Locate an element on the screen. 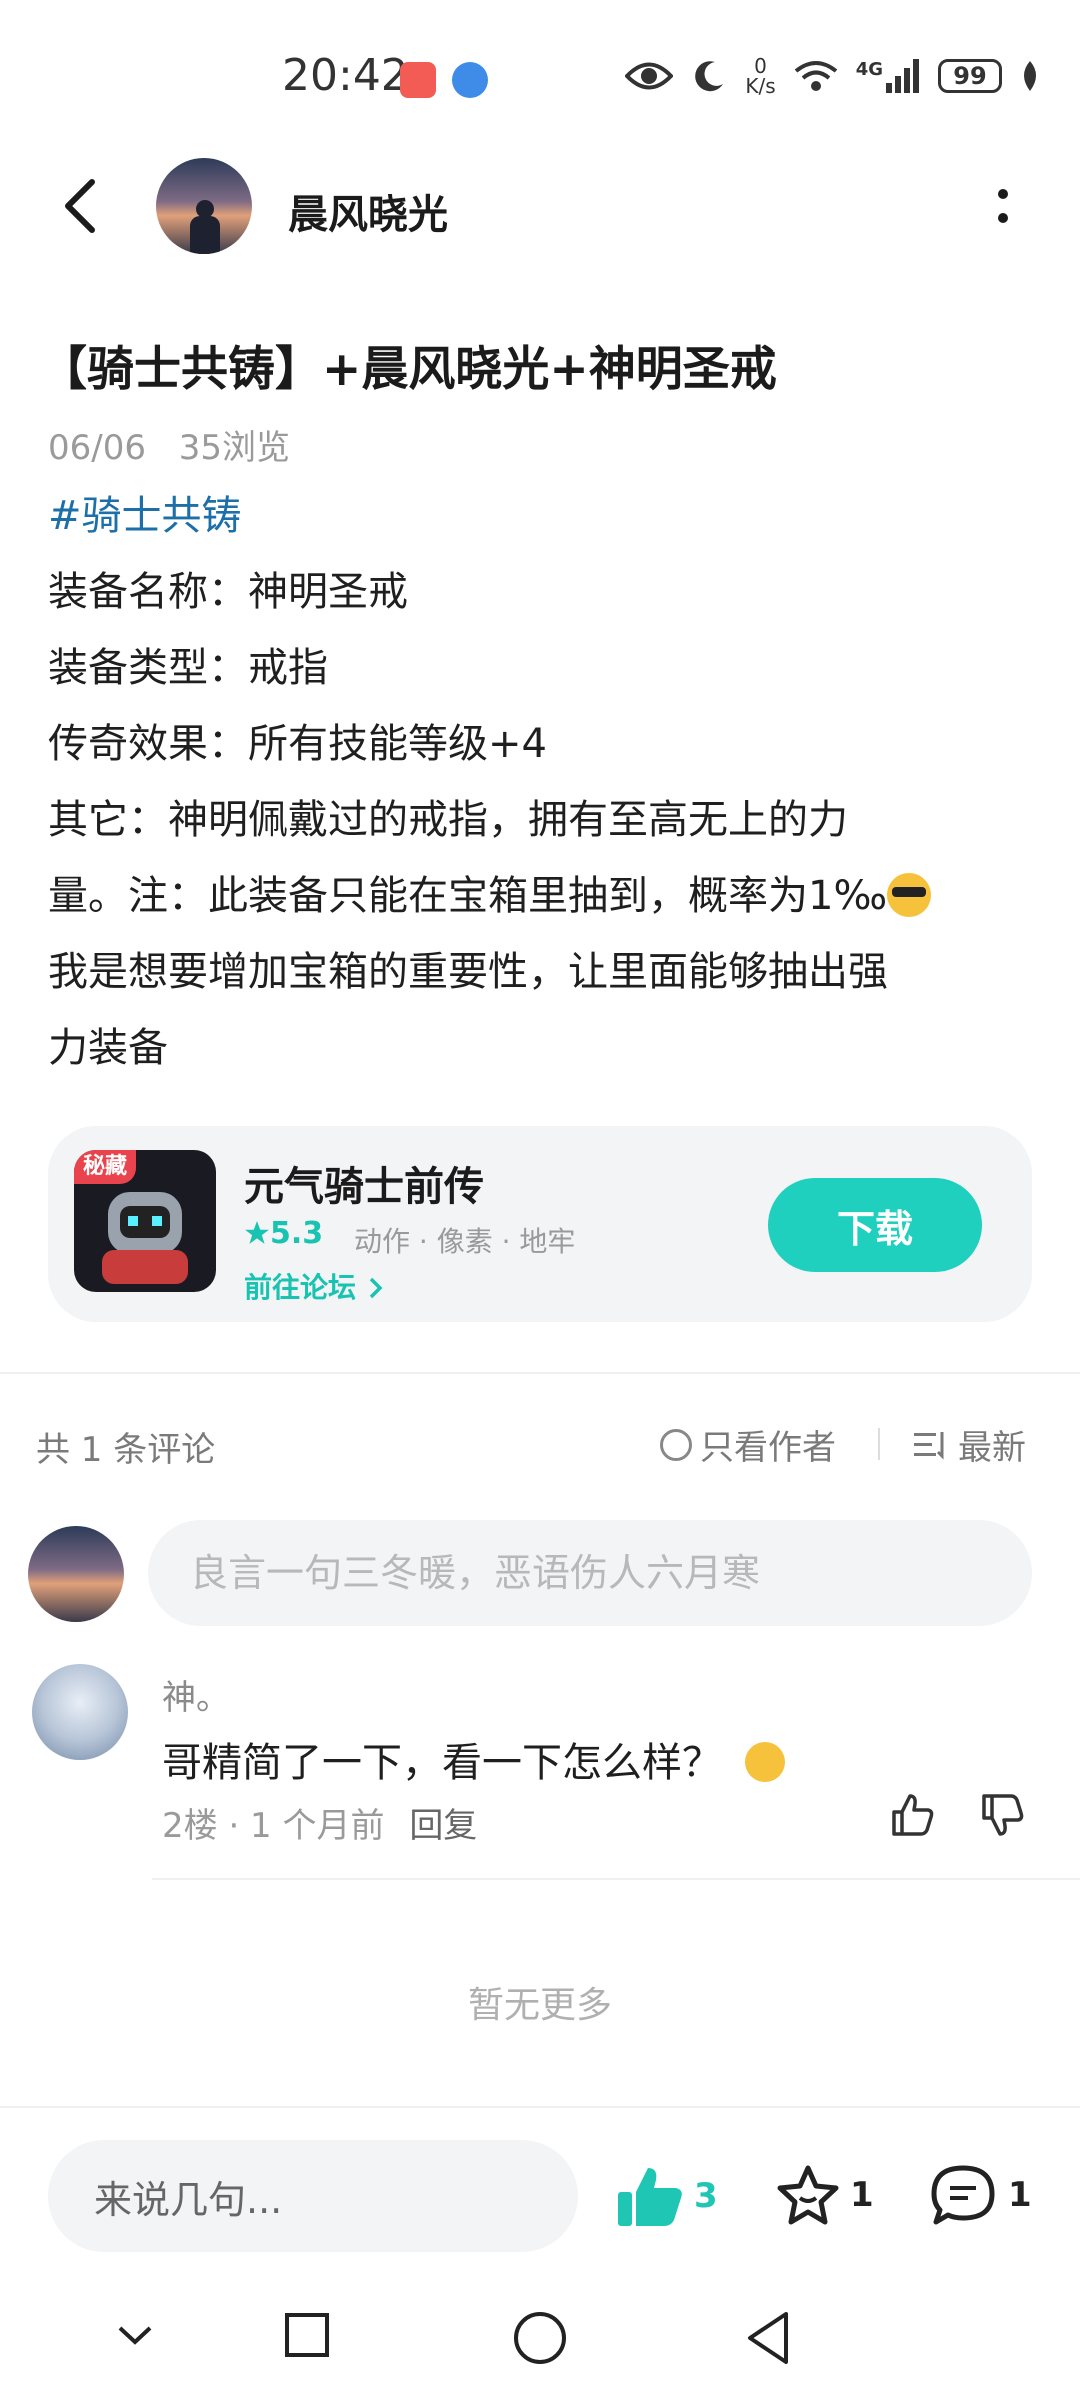  battery-indicator: 99 is located at coordinates (970, 76).